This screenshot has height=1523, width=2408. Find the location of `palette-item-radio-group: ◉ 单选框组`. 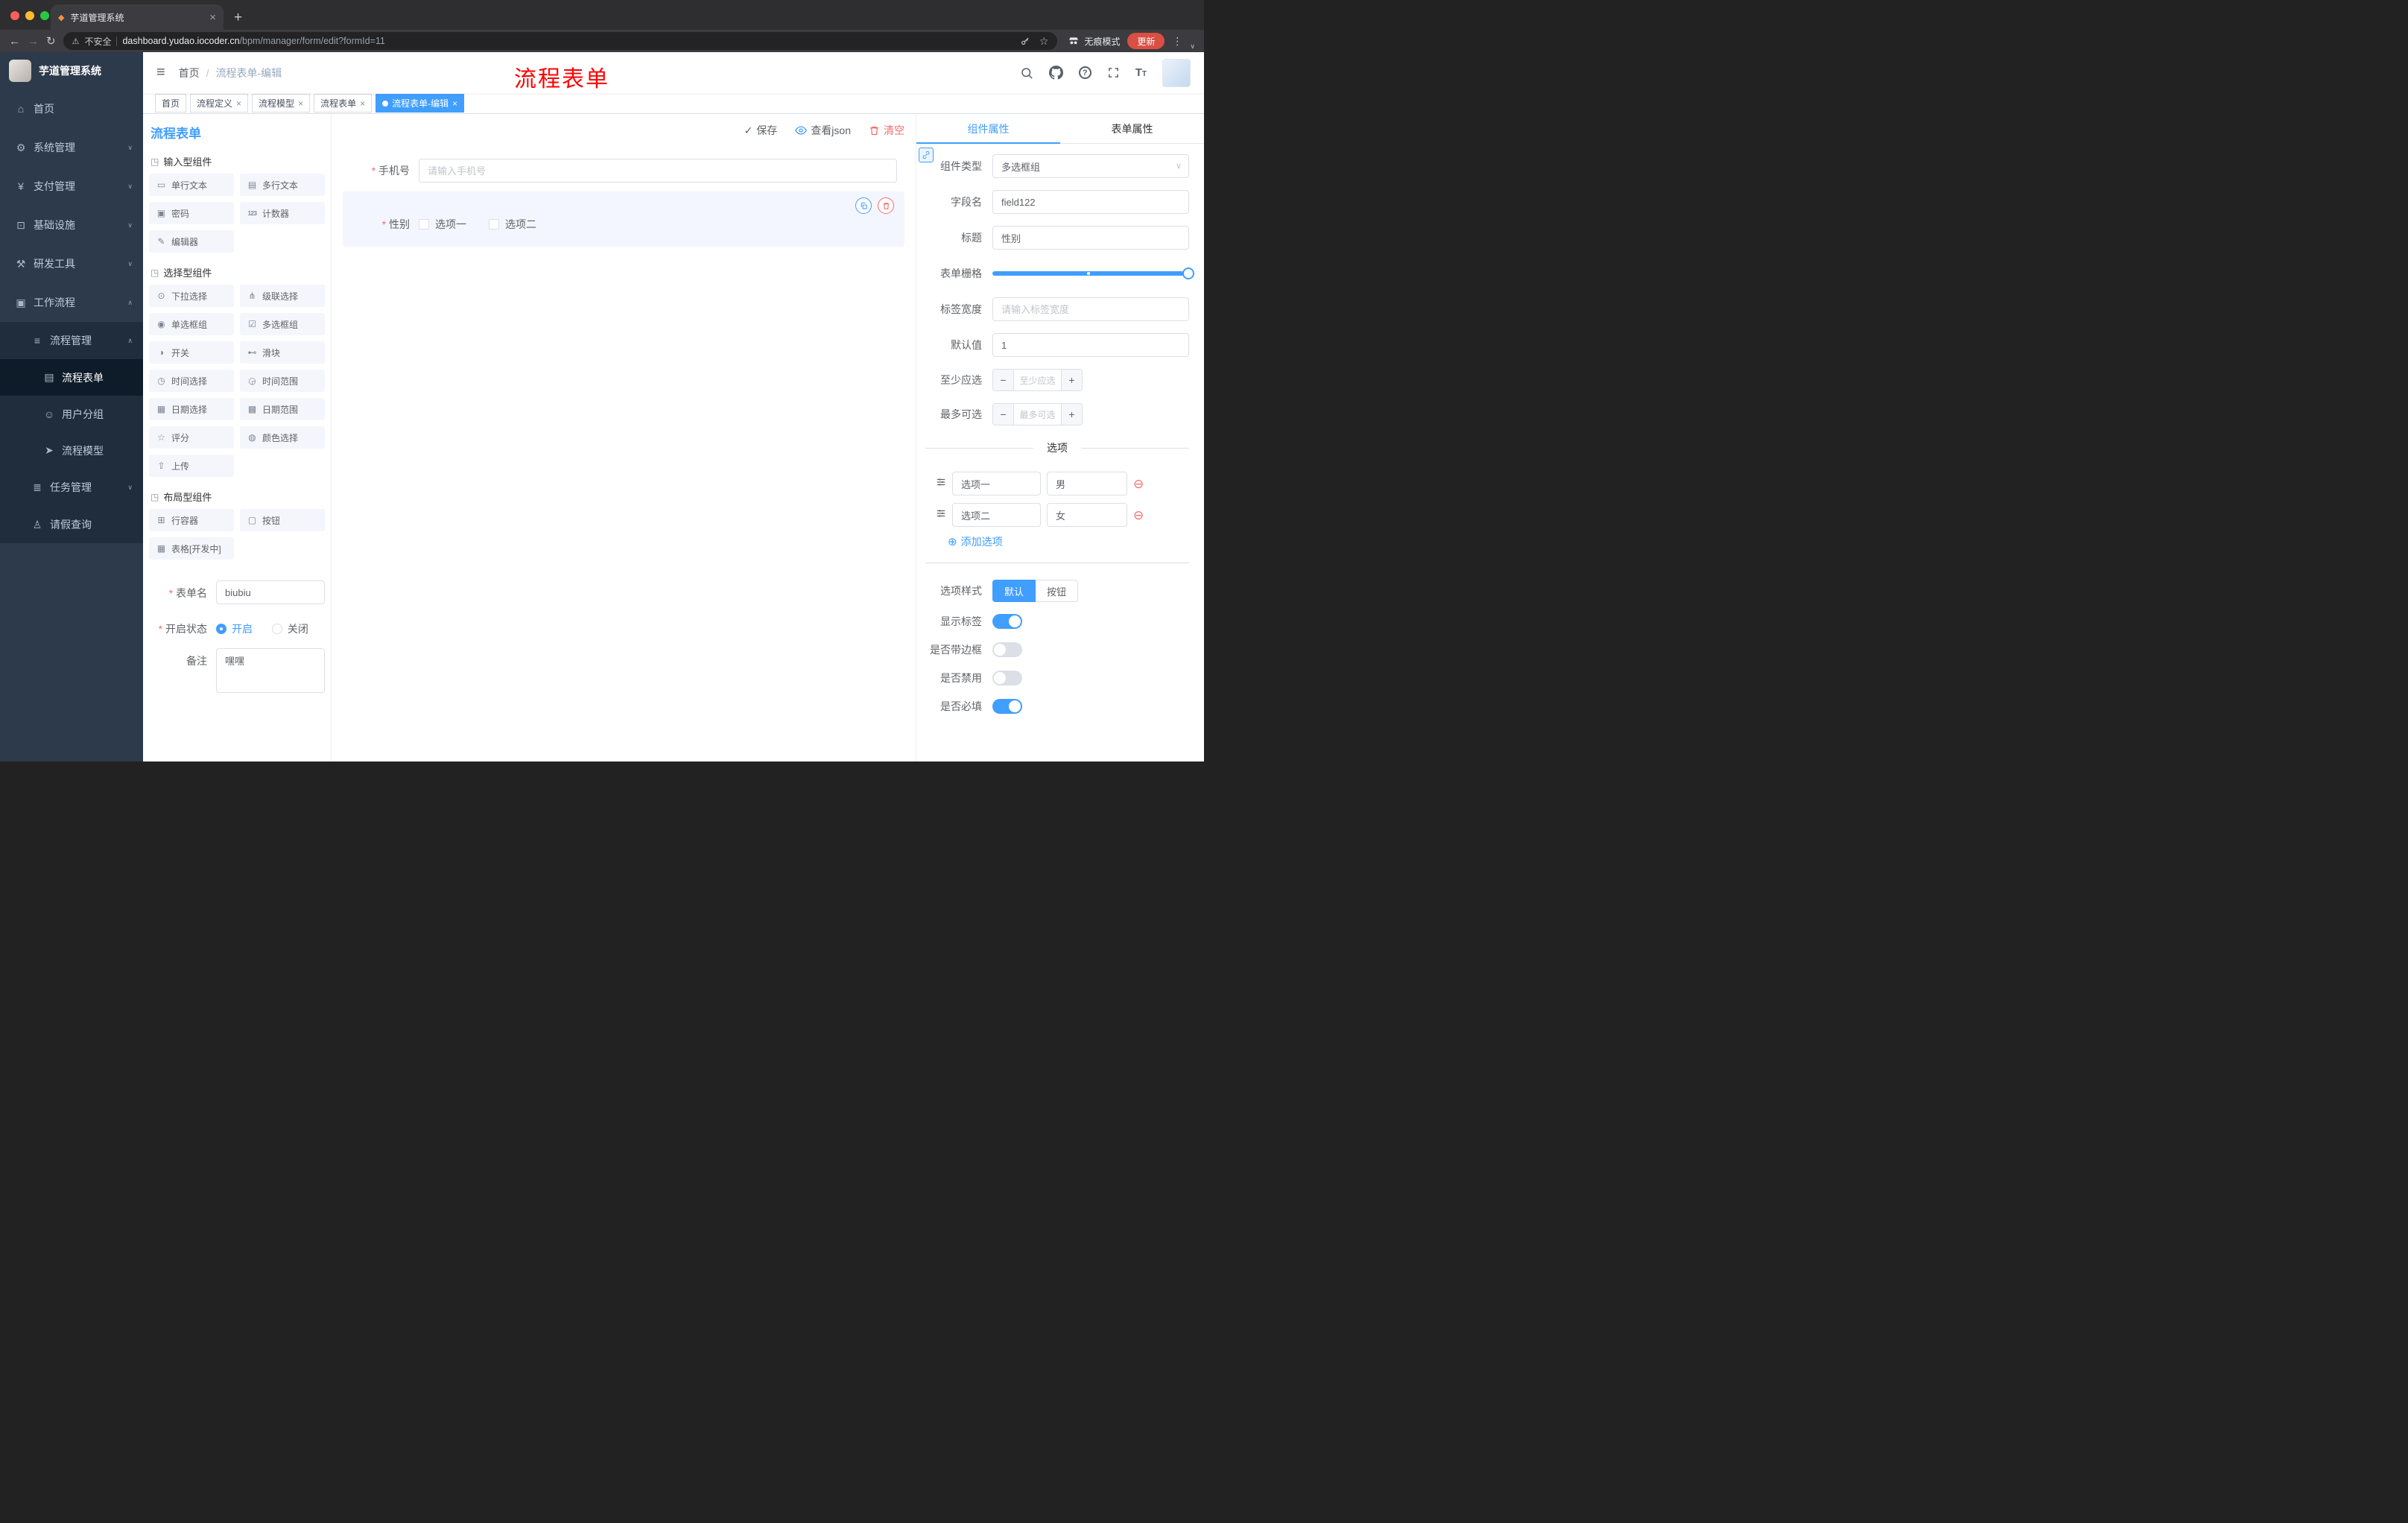

palette-item-radio-group: ◉ 单选框组 is located at coordinates (191, 324).